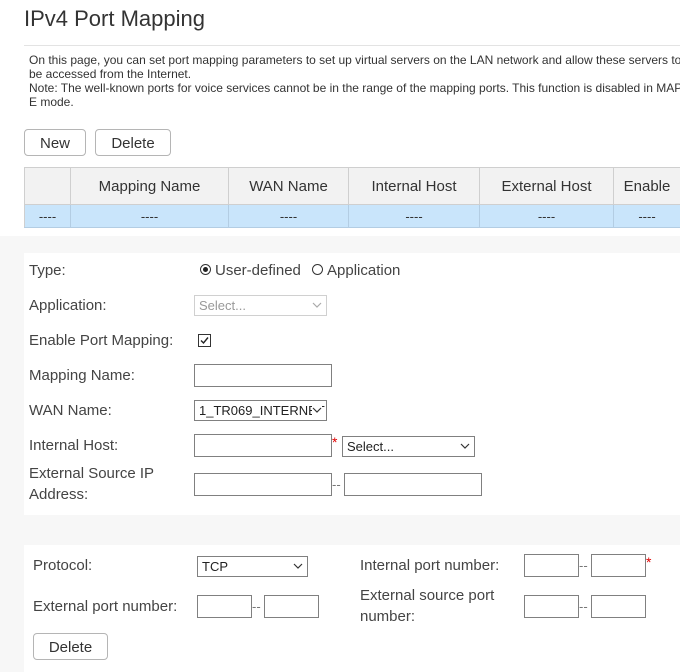 This screenshot has height=672, width=680. What do you see at coordinates (105, 606) in the screenshot?
I see `external-port-label: External port number:` at bounding box center [105, 606].